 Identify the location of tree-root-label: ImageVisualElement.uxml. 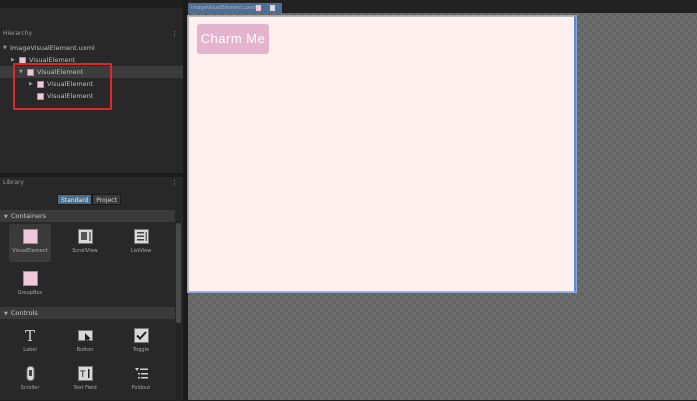
(52, 48).